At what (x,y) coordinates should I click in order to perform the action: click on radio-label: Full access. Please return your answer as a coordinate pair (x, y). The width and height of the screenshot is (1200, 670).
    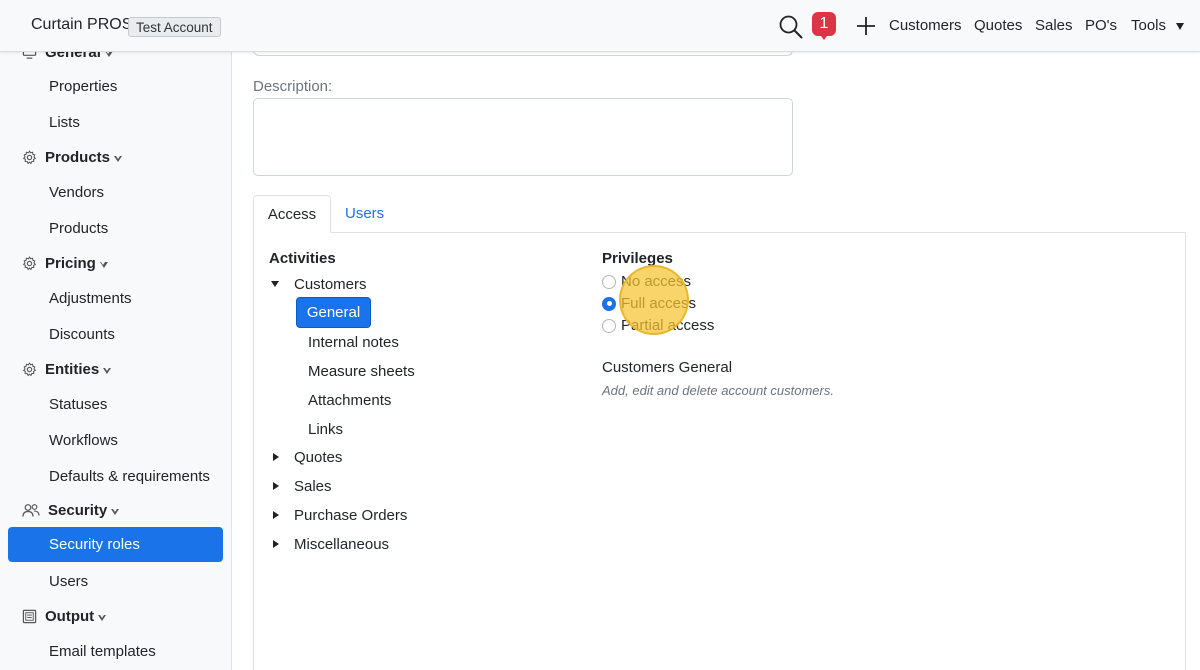
    Looking at the image, I should click on (659, 303).